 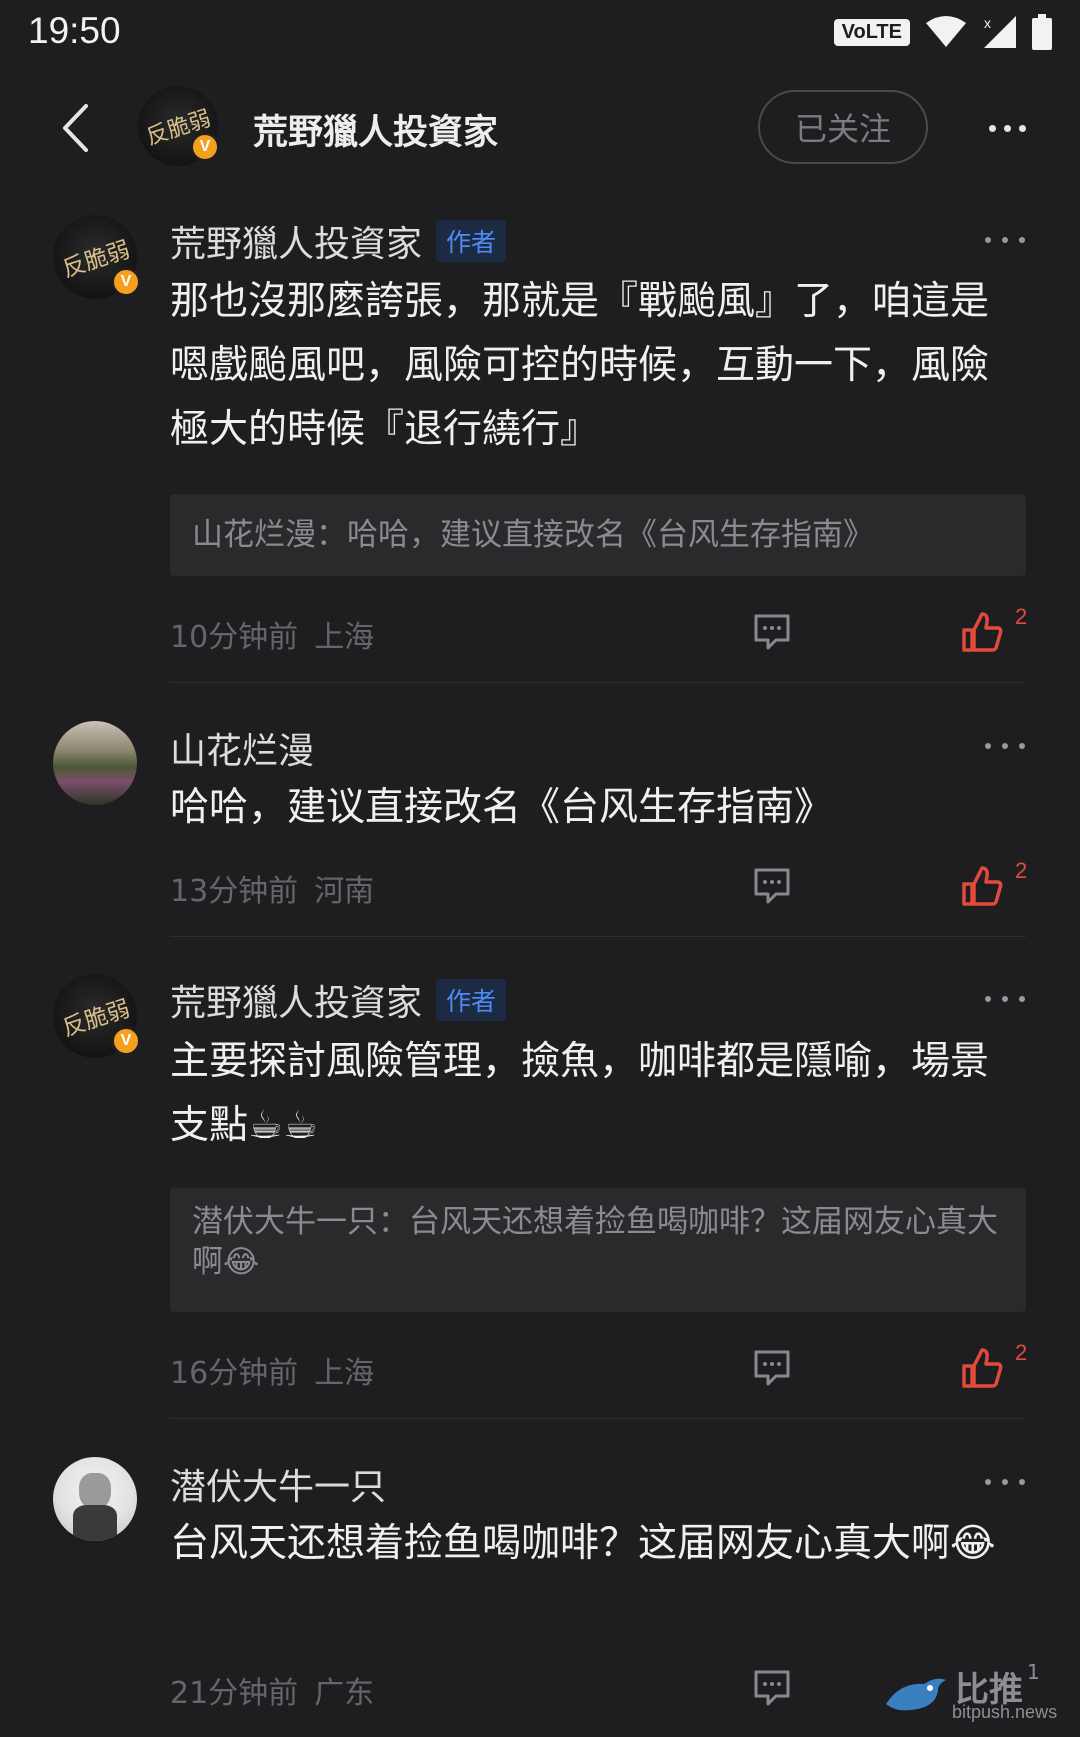 I want to click on comment-text: 主要探討風險管理，撿魚，咖啡都是隱喻，場景支點☕☕, so click(x=580, y=1093).